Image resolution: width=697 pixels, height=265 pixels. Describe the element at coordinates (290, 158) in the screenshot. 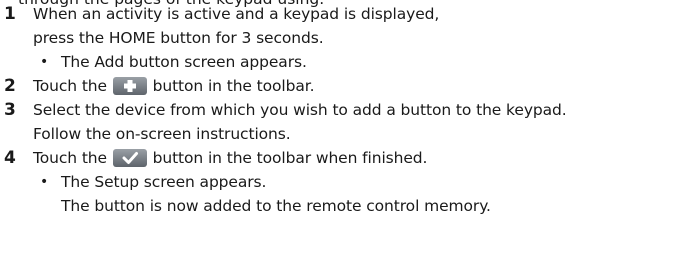

I see `step-4-text-after: button in the toolbar when finished.` at that location.